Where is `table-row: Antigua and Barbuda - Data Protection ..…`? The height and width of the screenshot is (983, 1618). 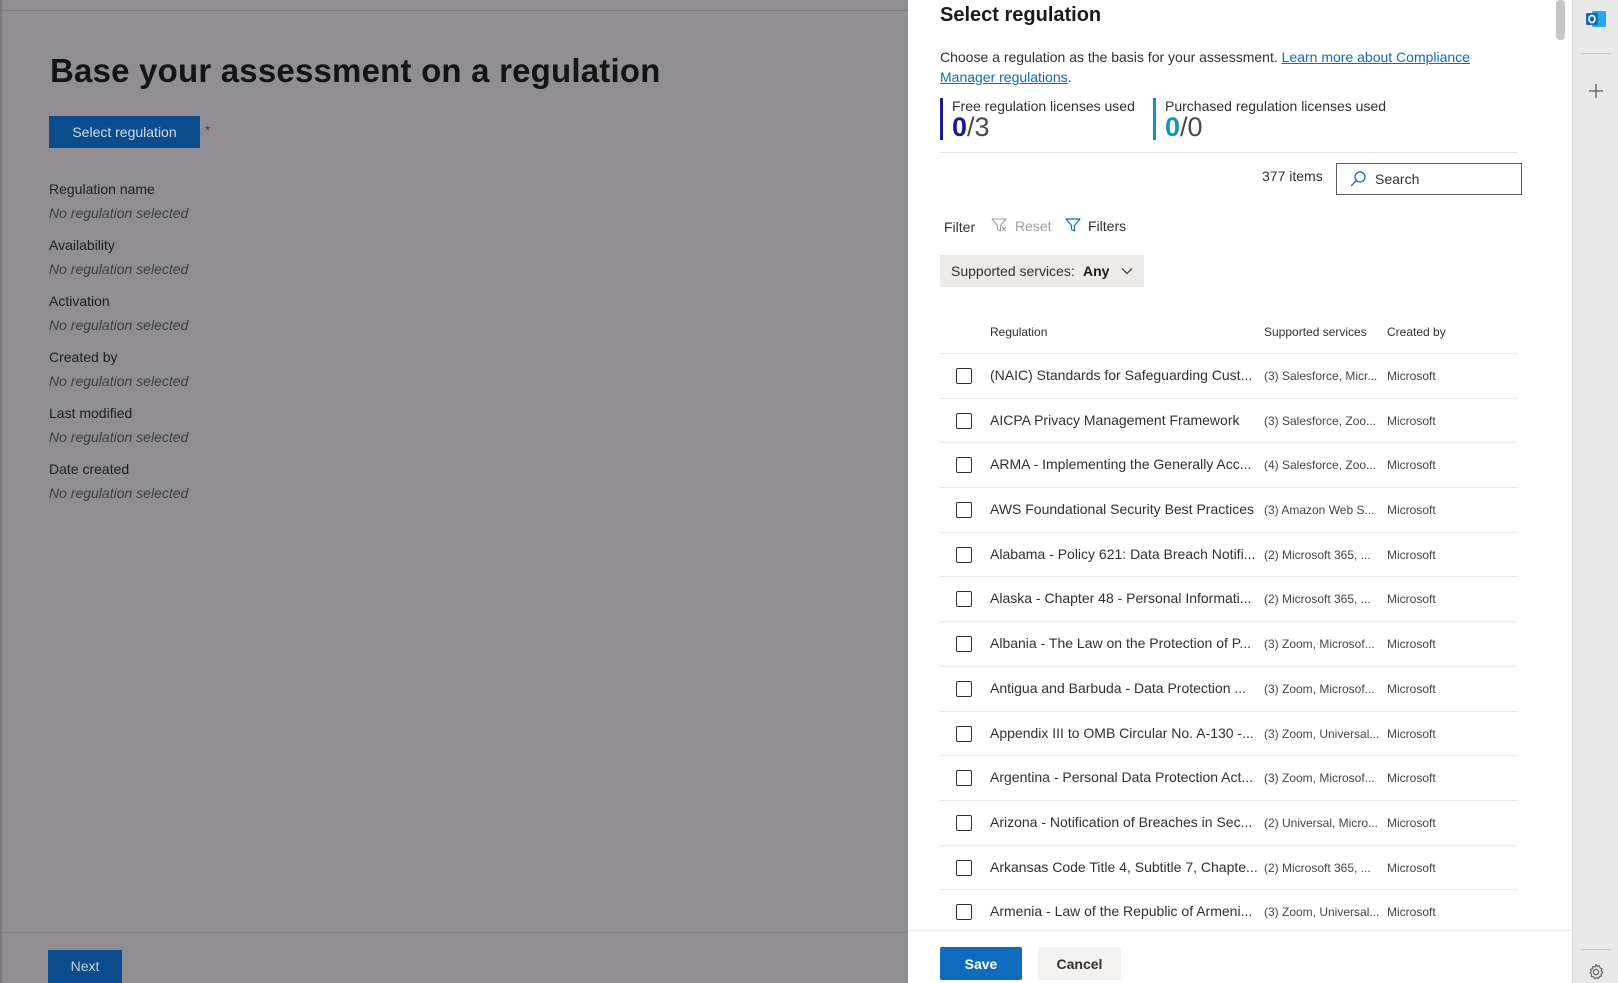
table-row: Antigua and Barbuda - Data Protection ..… is located at coordinates (1229, 689).